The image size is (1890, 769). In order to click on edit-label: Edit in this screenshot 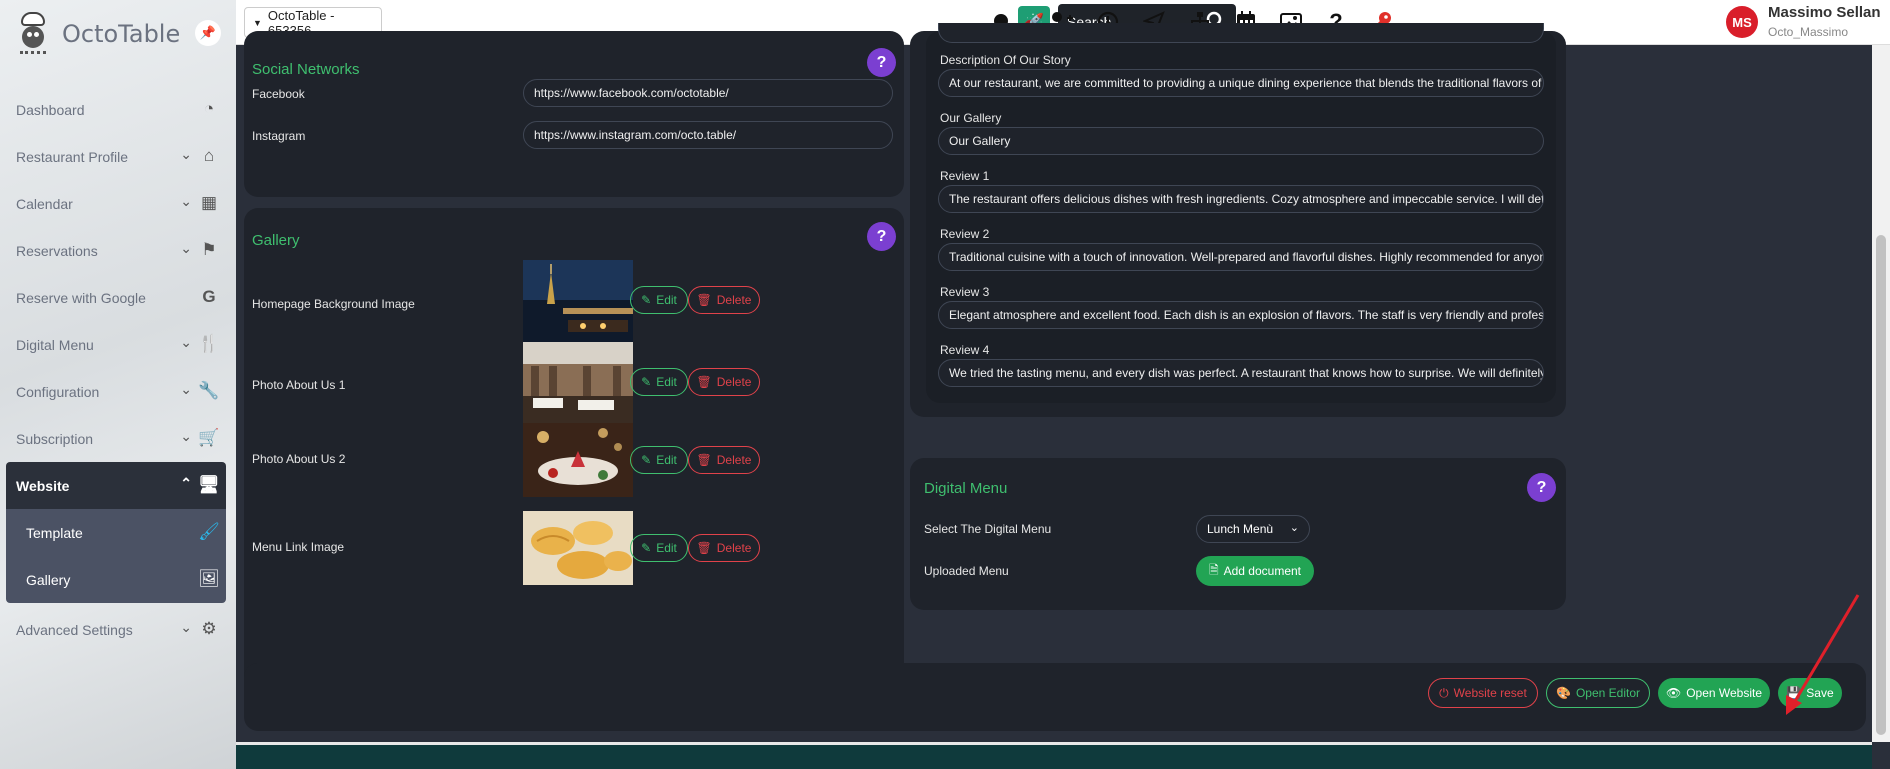, I will do `click(666, 460)`.